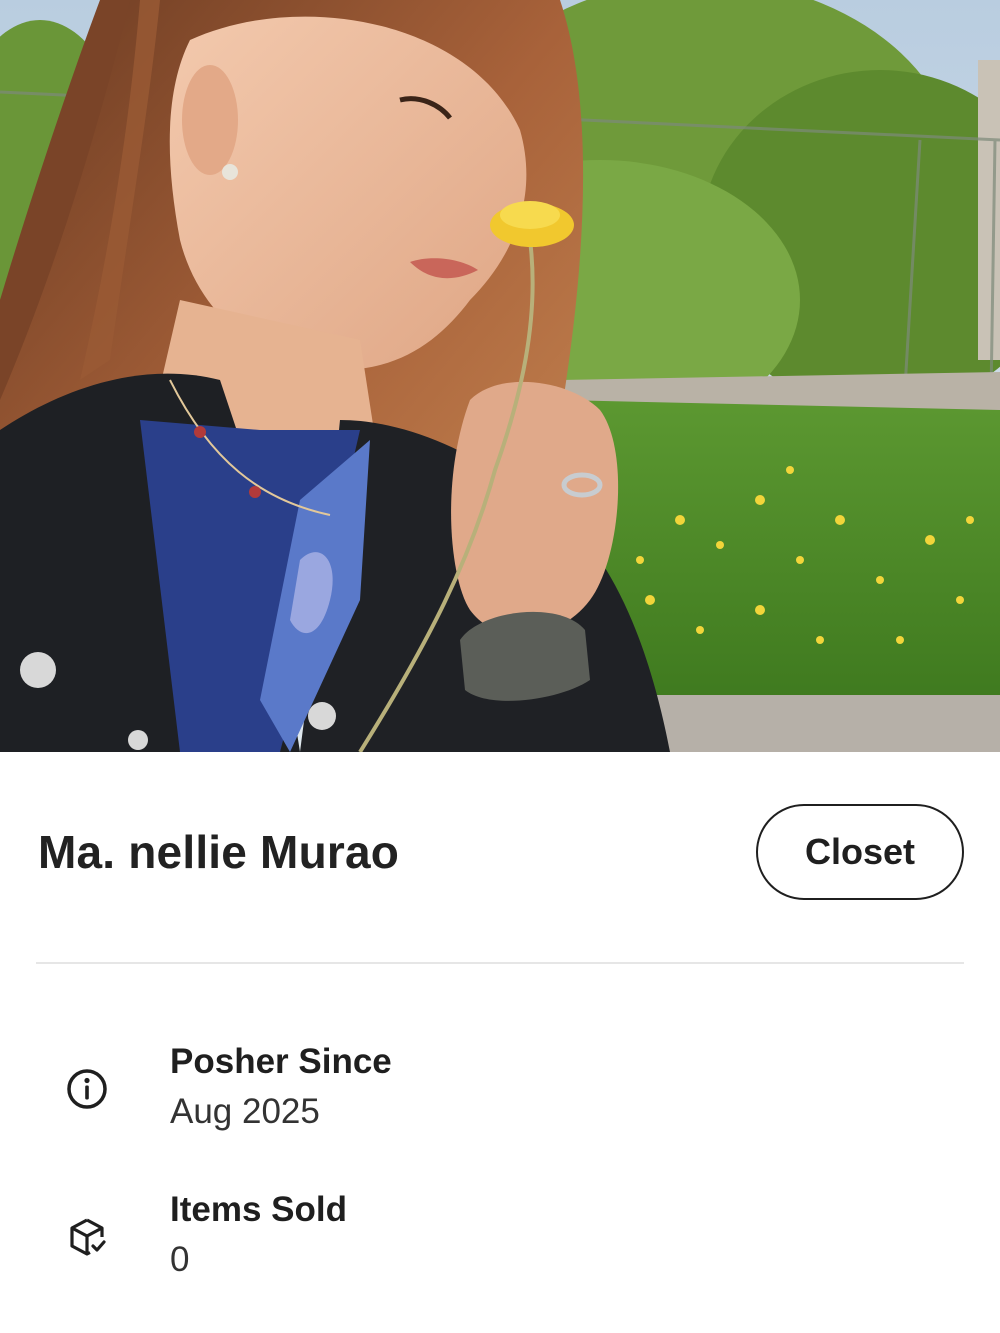  Describe the element at coordinates (500, 963) in the screenshot. I see `divider` at that location.